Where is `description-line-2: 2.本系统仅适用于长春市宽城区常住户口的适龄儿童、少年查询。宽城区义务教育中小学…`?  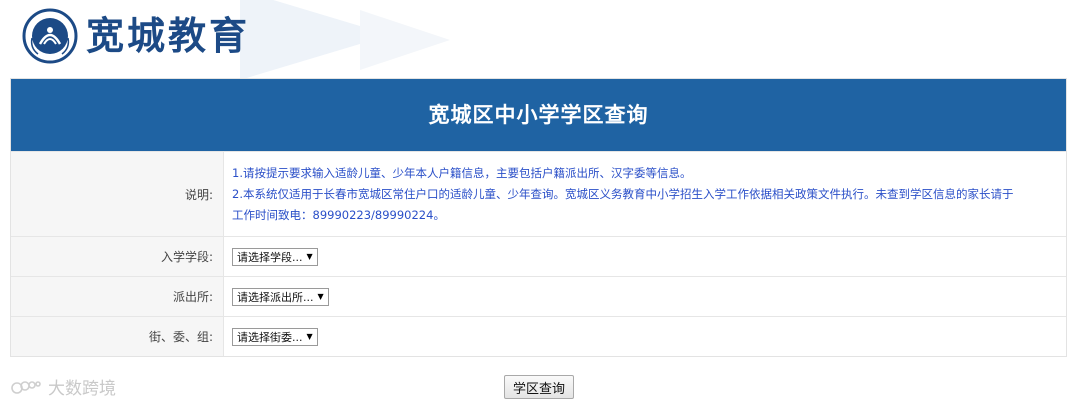 description-line-2: 2.本系统仅适用于长春市宽城区常住户口的适龄儿童、少年查询。宽城区义务教育中小学… is located at coordinates (623, 193).